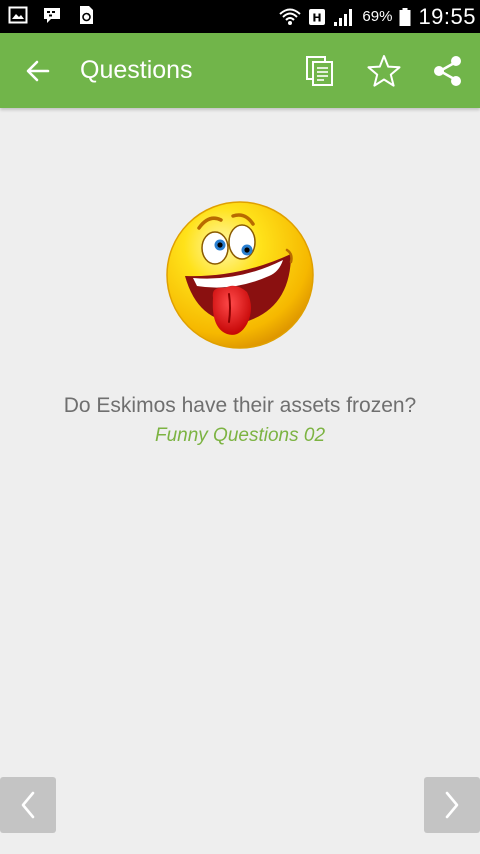  What do you see at coordinates (240, 16) in the screenshot?
I see `status-bar: H 69% 19:55` at bounding box center [240, 16].